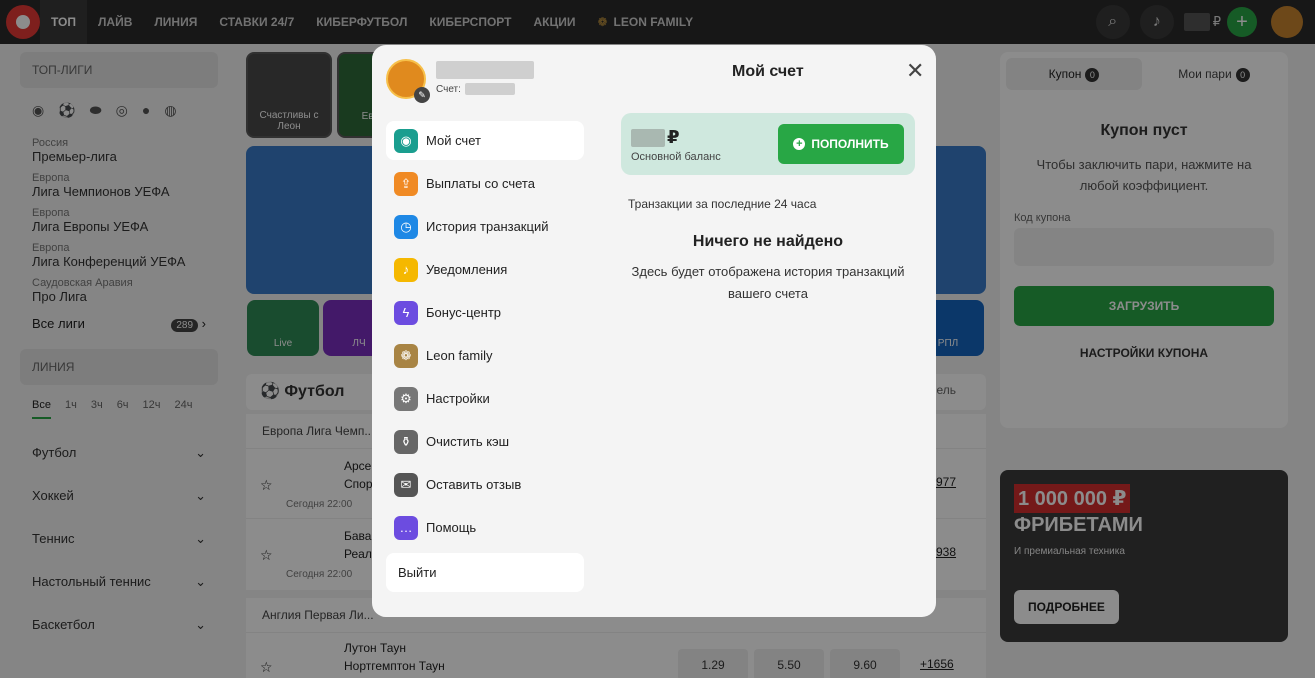  I want to click on plus-circle-icon: +, so click(799, 144).